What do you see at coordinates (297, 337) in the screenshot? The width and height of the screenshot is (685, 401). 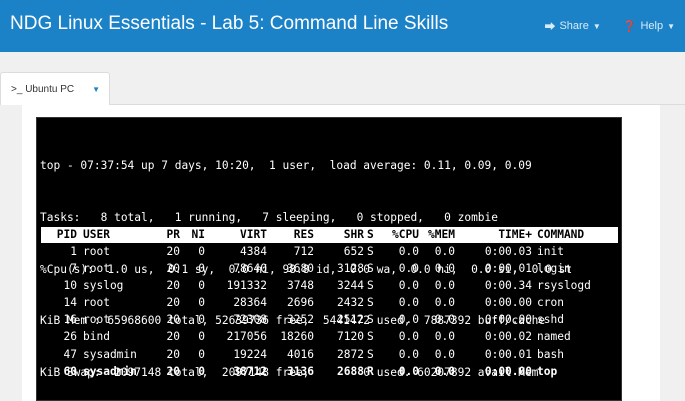 I see `cell-res: 18260` at bounding box center [297, 337].